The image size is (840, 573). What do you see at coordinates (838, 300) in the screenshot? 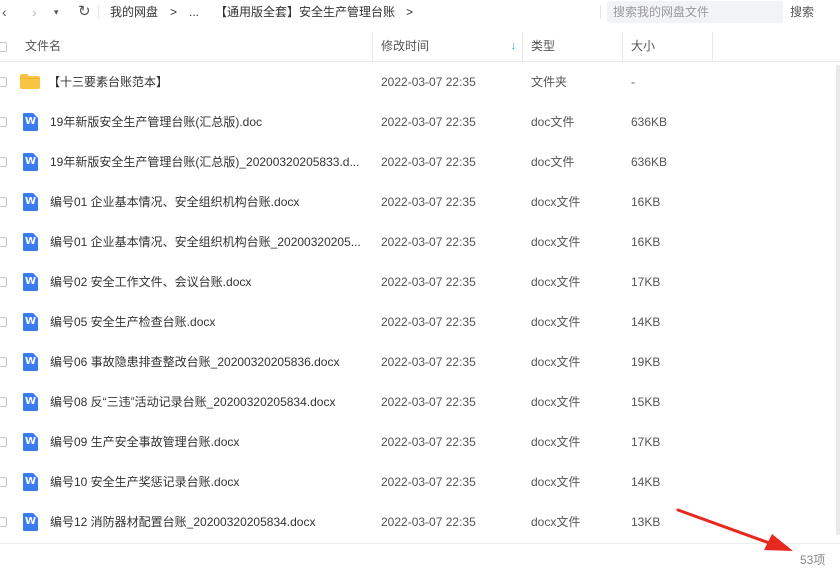
I see `vertical-scrollbar` at bounding box center [838, 300].